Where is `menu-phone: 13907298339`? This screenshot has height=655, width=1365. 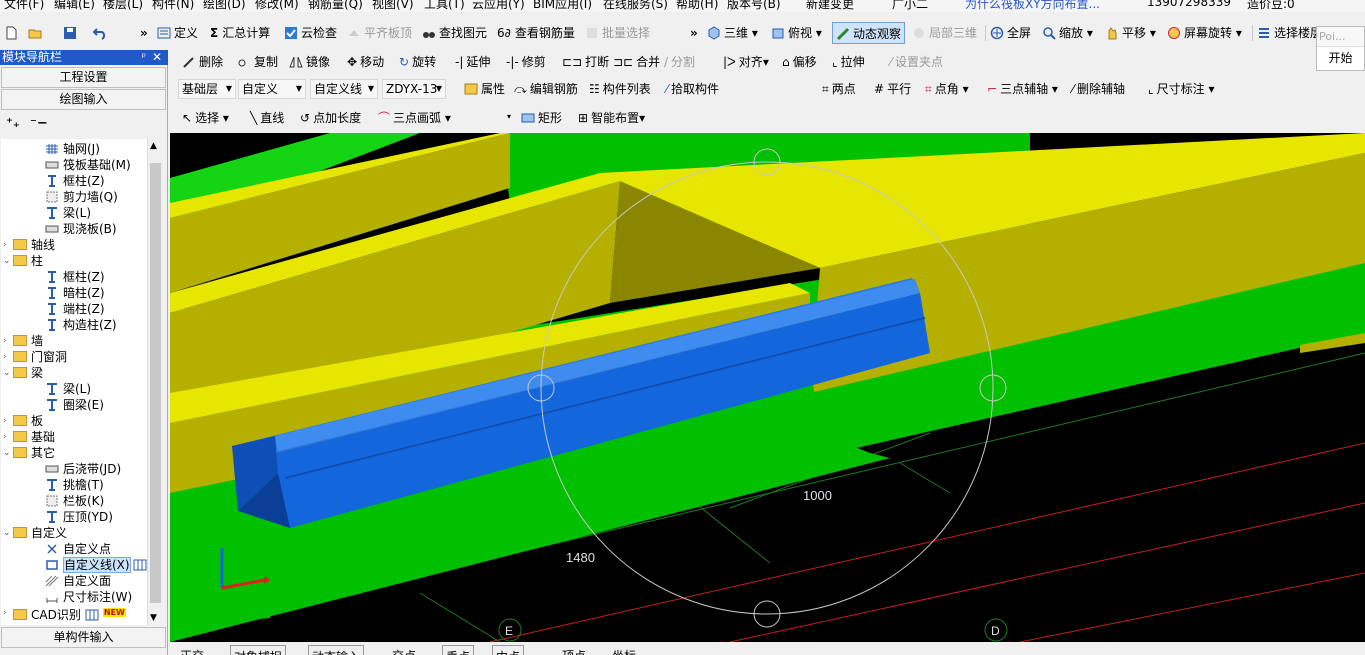 menu-phone: 13907298339 is located at coordinates (1189, 4).